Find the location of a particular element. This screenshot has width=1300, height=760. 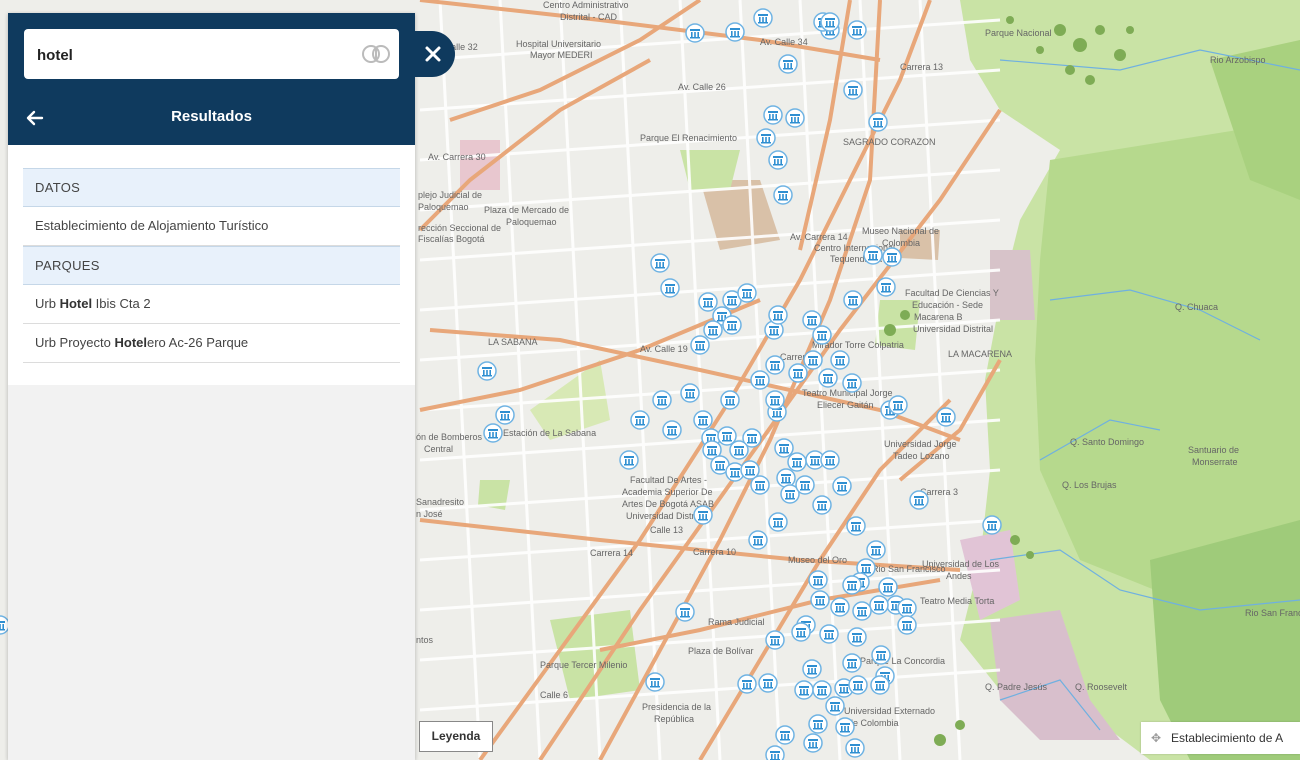

result-item: Urb Hotel Ibis Cta 2 is located at coordinates (211, 304).